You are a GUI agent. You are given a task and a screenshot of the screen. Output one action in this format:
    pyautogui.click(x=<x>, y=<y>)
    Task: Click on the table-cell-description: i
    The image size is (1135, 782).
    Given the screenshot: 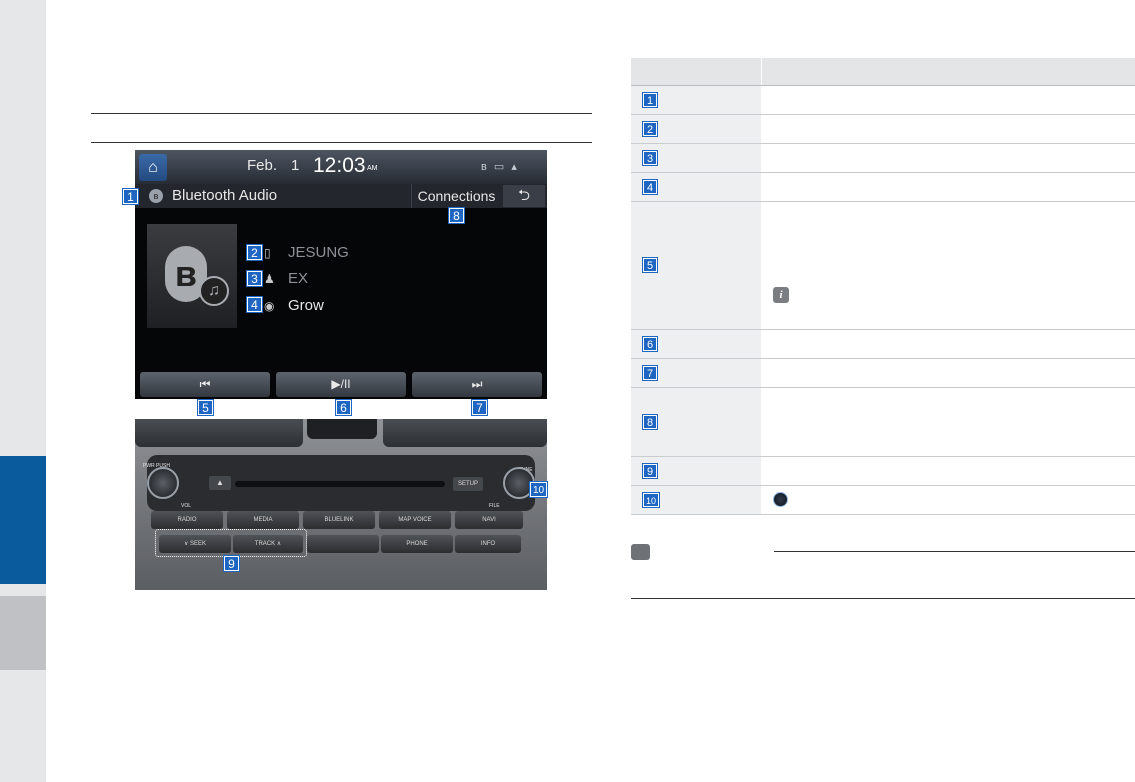 What is the action you would take?
    pyautogui.click(x=948, y=265)
    